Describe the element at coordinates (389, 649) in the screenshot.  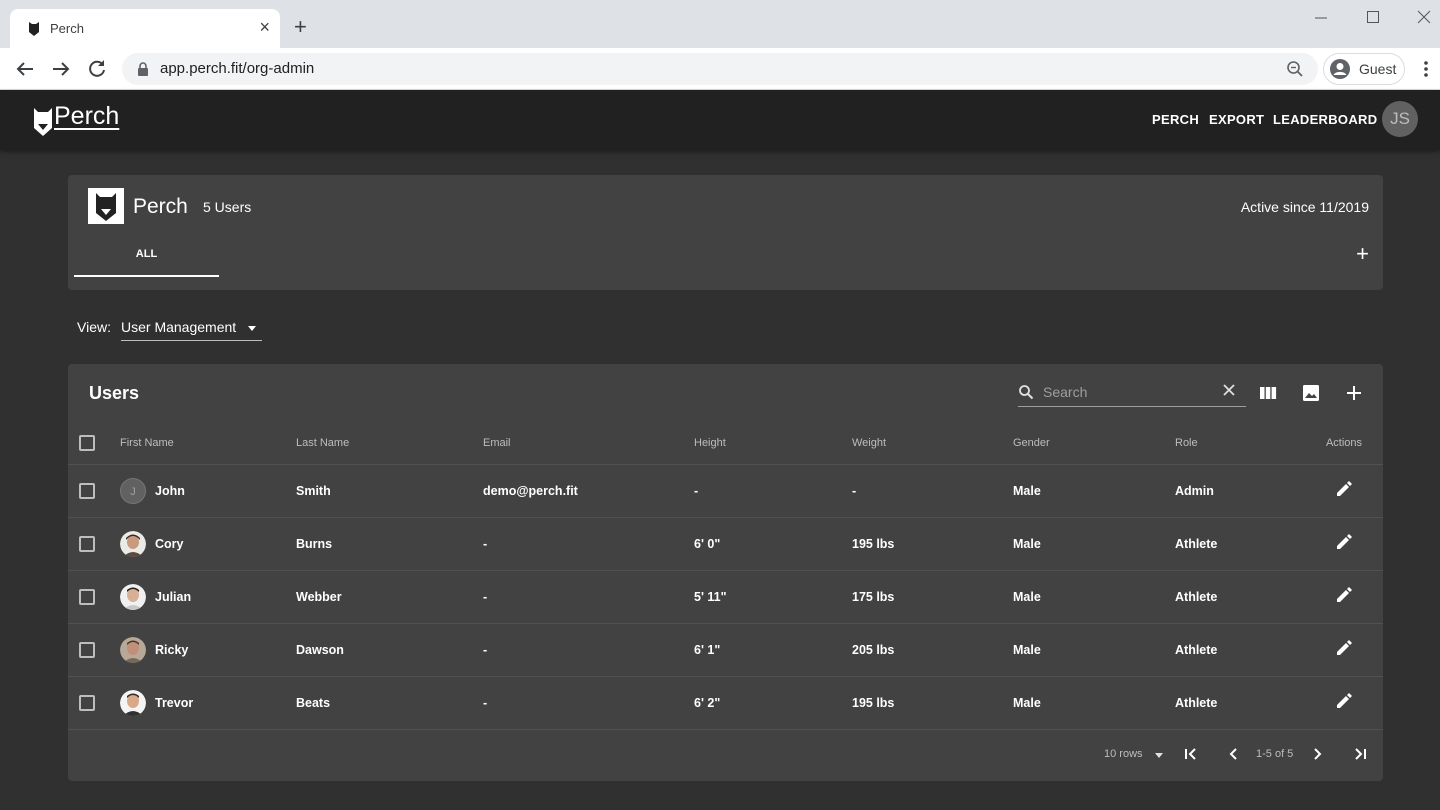
I see `last-name: Dawson` at that location.